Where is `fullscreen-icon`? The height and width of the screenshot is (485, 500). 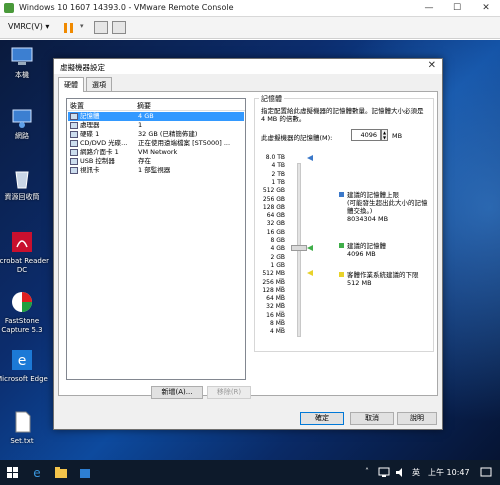
fullscreen-icon is located at coordinates (119, 27).